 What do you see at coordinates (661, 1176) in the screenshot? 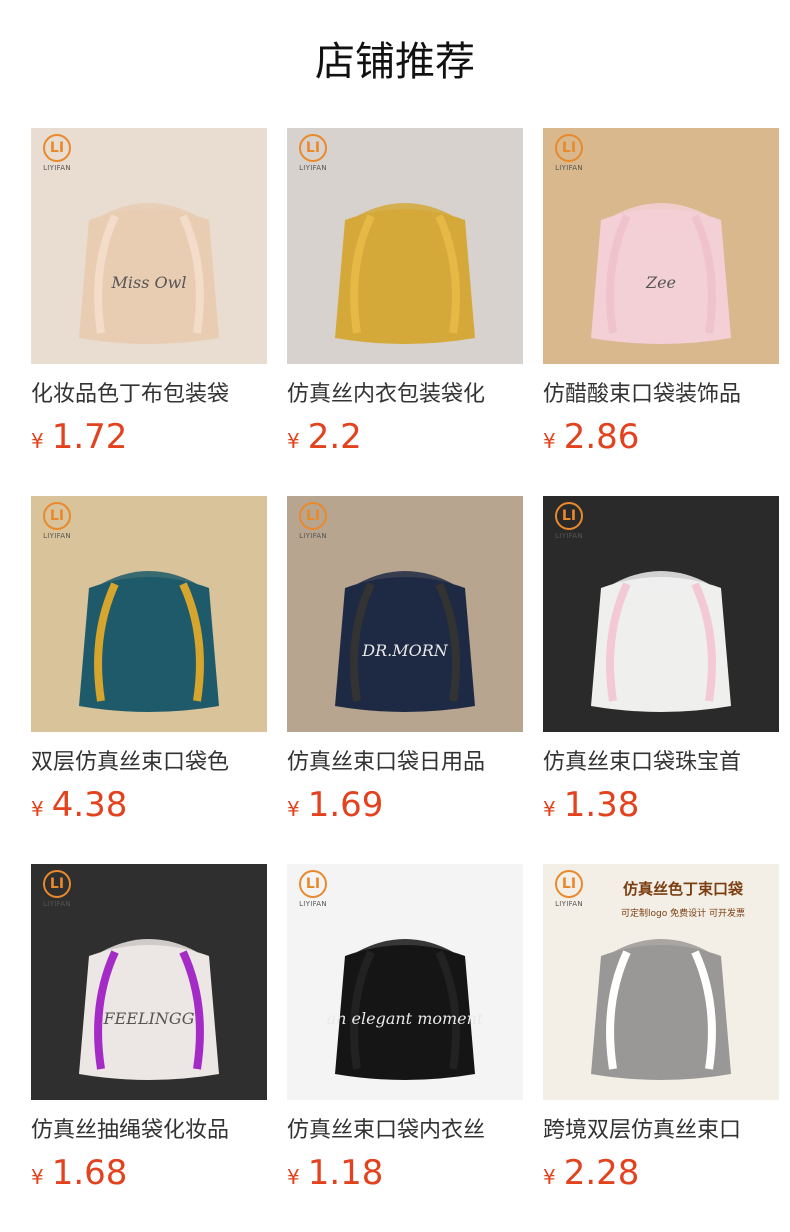
I see `product-price: ¥2.28` at bounding box center [661, 1176].